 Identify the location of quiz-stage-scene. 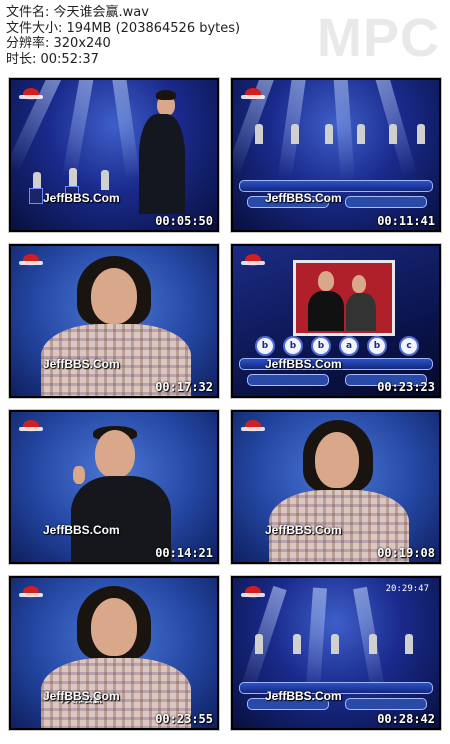
(336, 155).